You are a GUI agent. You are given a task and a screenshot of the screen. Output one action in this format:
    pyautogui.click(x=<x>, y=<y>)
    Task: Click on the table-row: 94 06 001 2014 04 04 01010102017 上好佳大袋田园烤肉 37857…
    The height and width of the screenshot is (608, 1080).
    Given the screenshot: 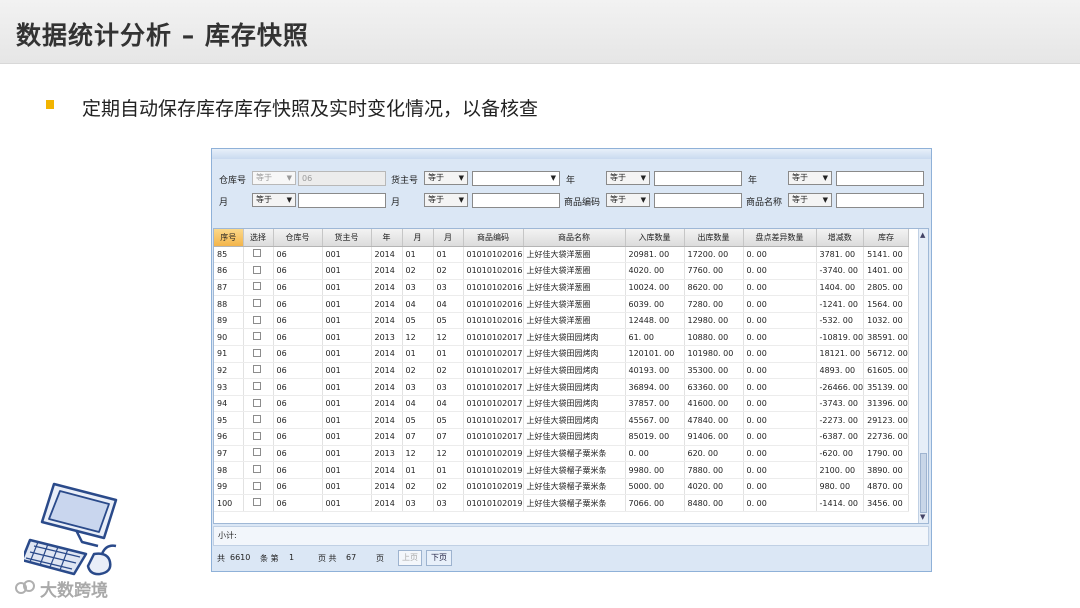 What is the action you would take?
    pyautogui.click(x=561, y=404)
    